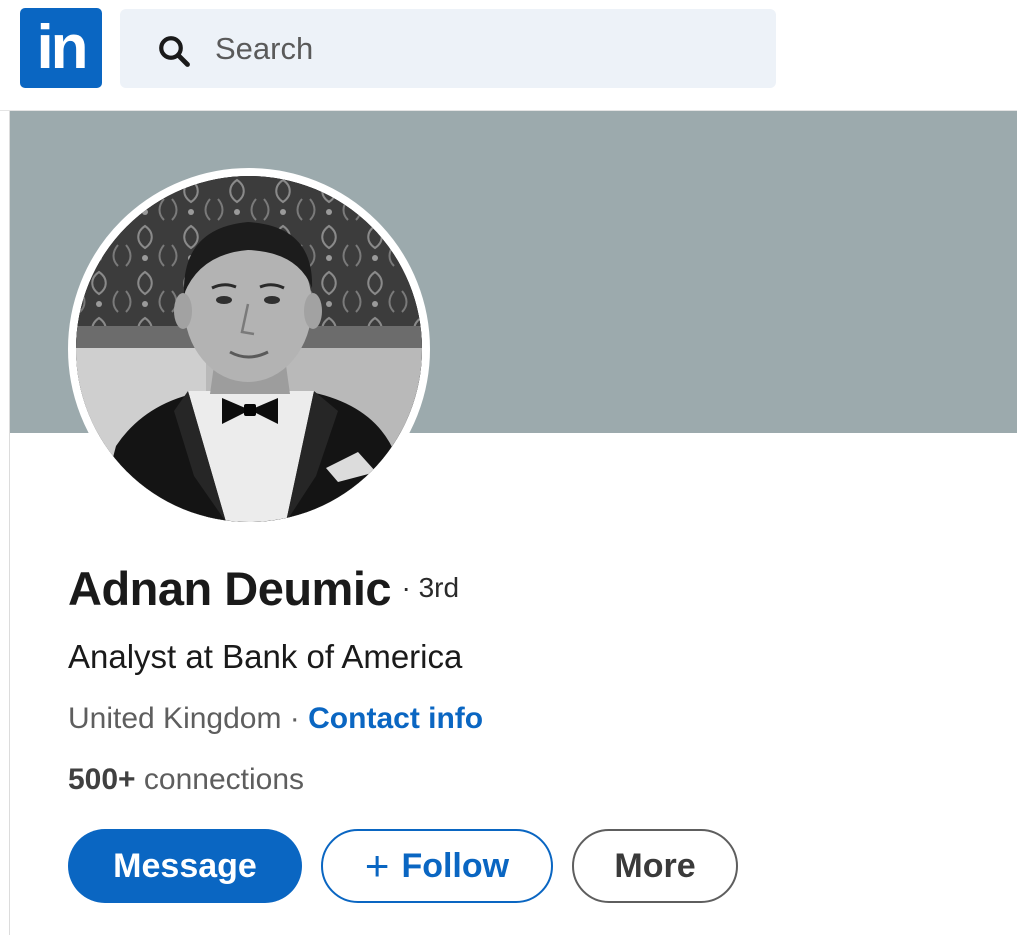  I want to click on more-button: More, so click(655, 866).